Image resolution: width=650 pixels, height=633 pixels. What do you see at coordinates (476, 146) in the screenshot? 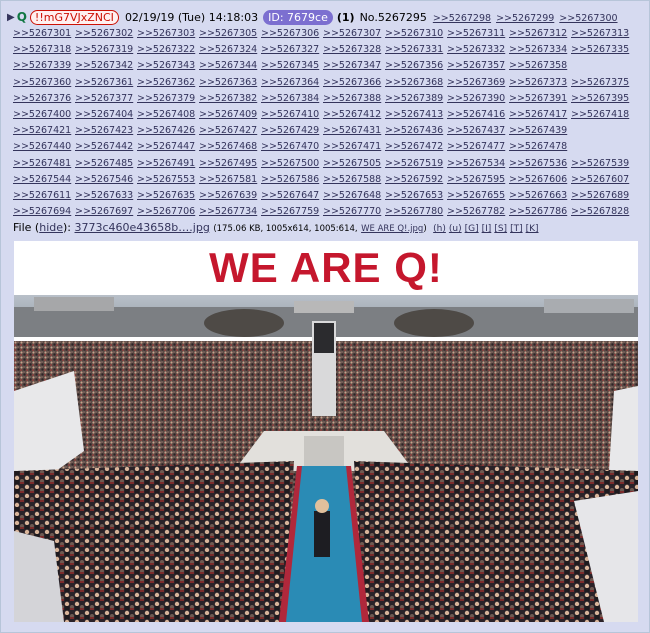
I see `backlink: >>5267477` at bounding box center [476, 146].